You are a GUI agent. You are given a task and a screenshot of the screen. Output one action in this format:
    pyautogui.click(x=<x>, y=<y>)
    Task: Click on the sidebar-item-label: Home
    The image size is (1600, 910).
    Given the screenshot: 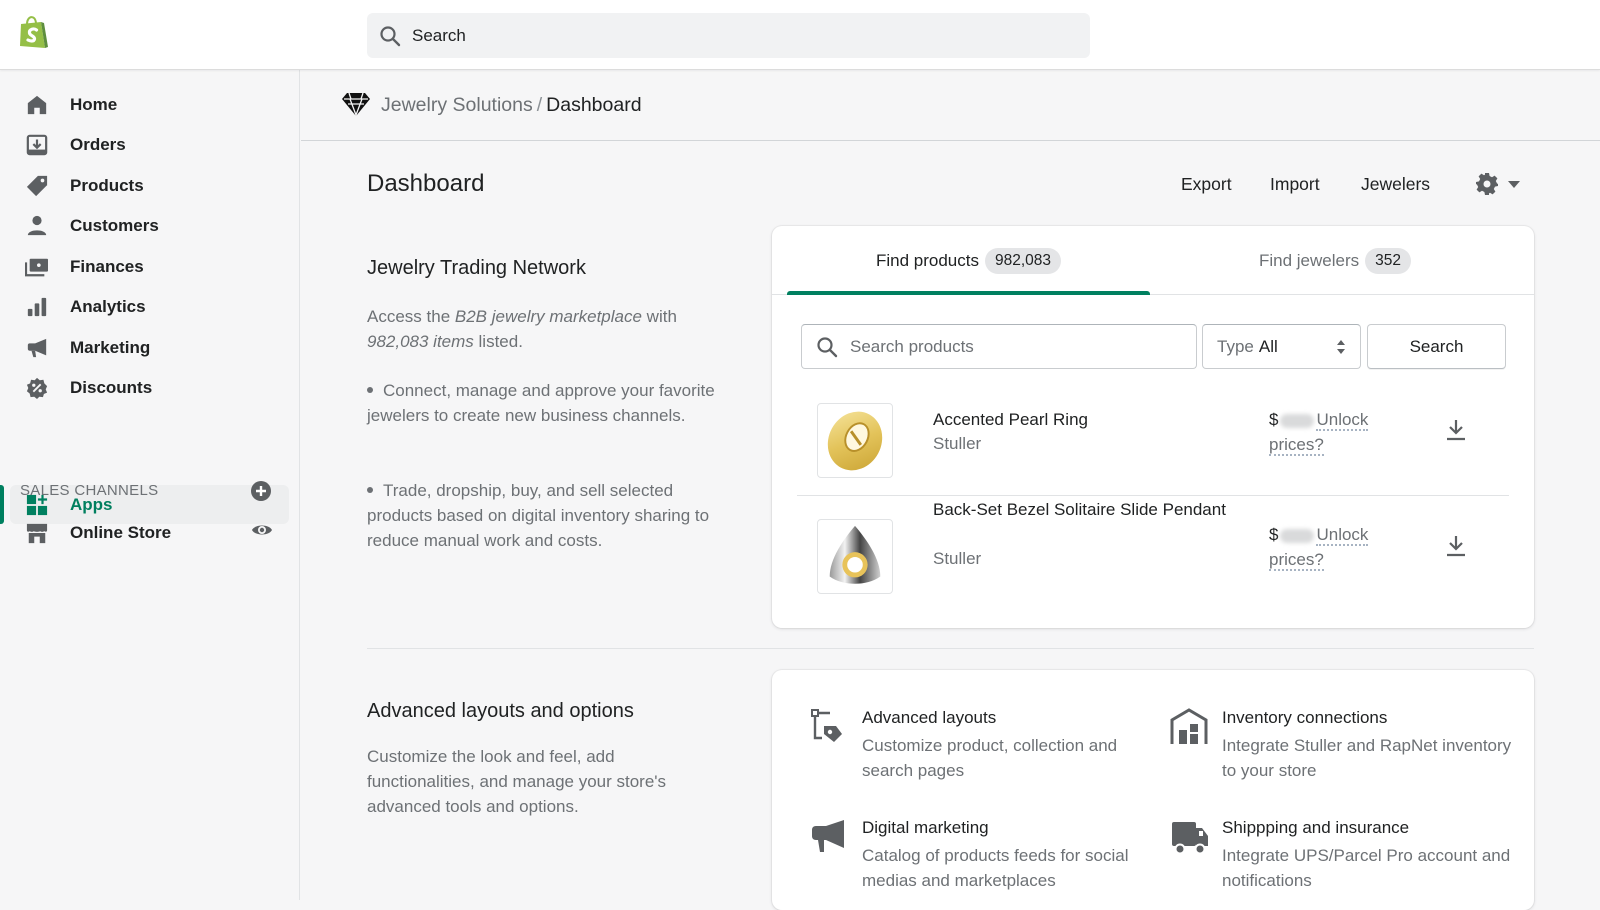 What is the action you would take?
    pyautogui.click(x=94, y=104)
    